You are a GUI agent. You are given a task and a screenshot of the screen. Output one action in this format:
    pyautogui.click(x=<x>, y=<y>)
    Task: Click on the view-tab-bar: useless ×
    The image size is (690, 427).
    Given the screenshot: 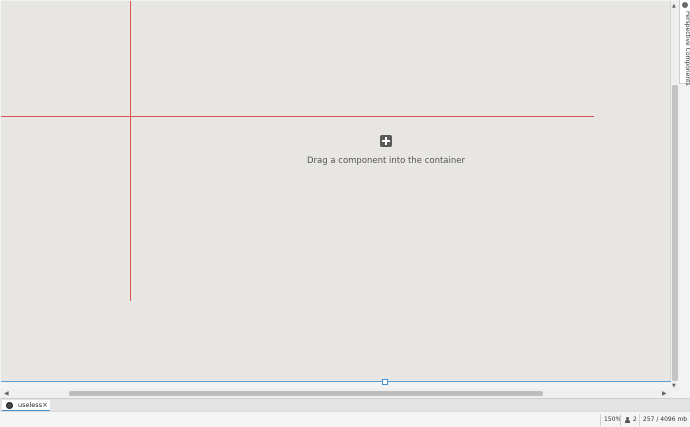 What is the action you would take?
    pyautogui.click(x=345, y=404)
    